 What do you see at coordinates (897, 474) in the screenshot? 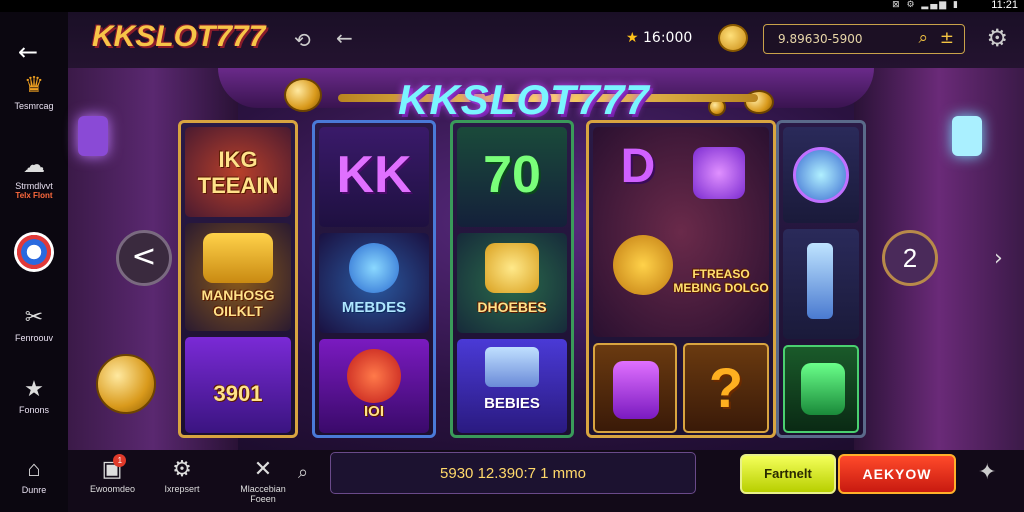
I see `spin-button: AEKYOW` at bounding box center [897, 474].